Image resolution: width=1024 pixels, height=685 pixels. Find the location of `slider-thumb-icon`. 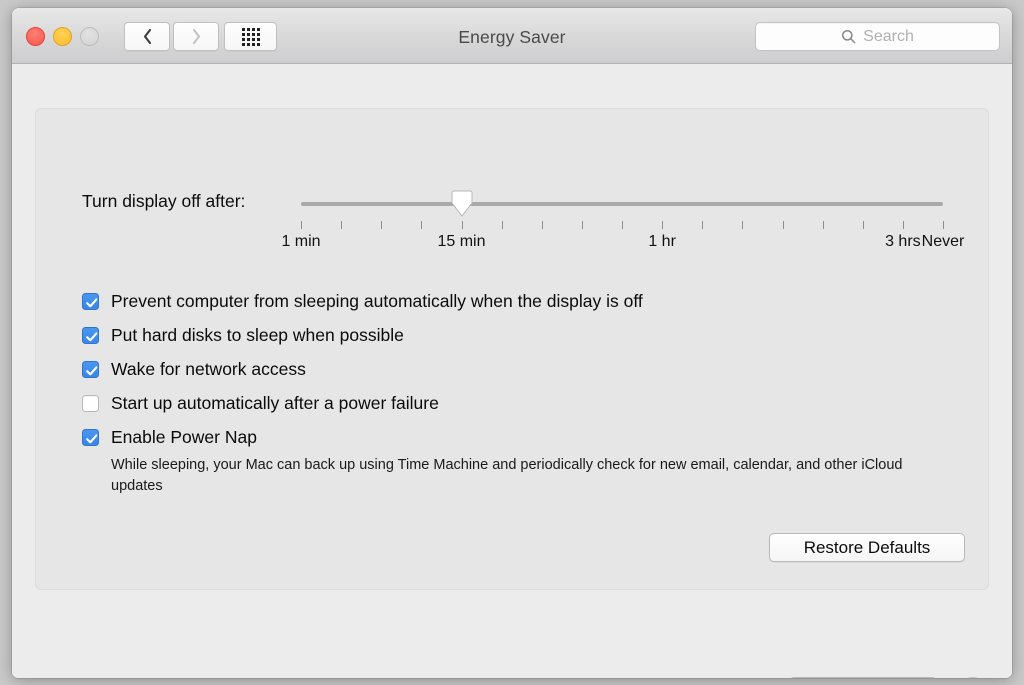

slider-thumb-icon is located at coordinates (461, 203).